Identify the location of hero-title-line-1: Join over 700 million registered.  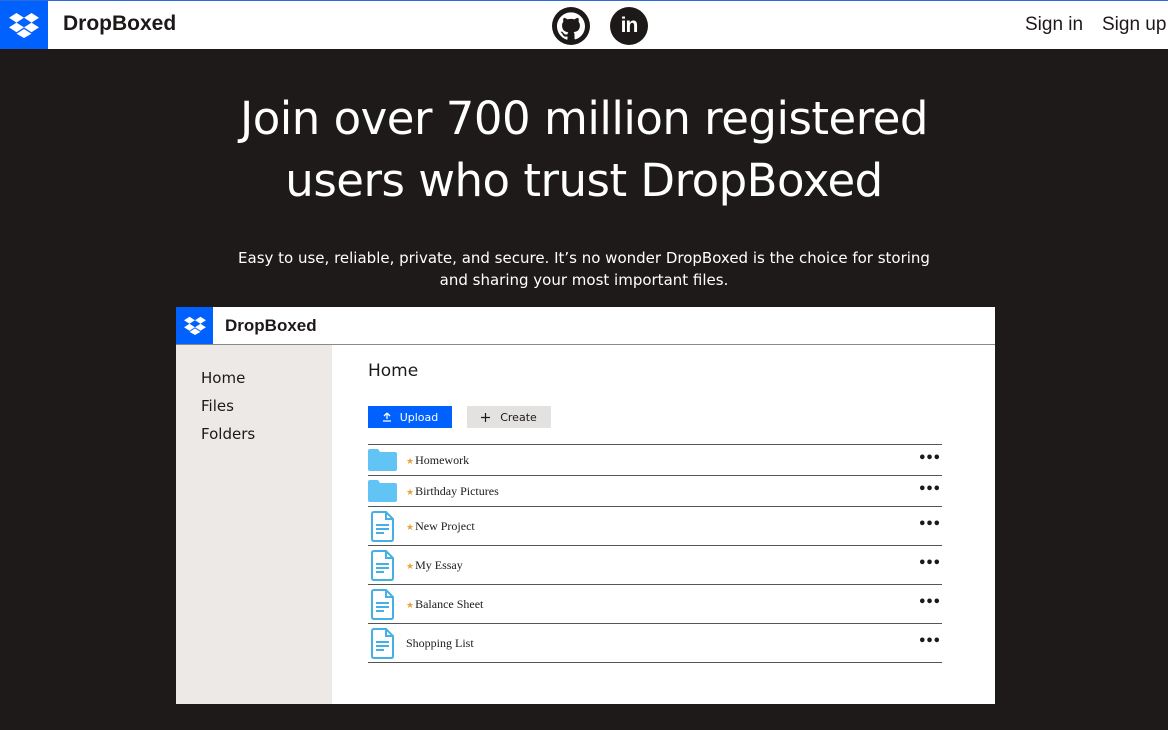
(584, 118).